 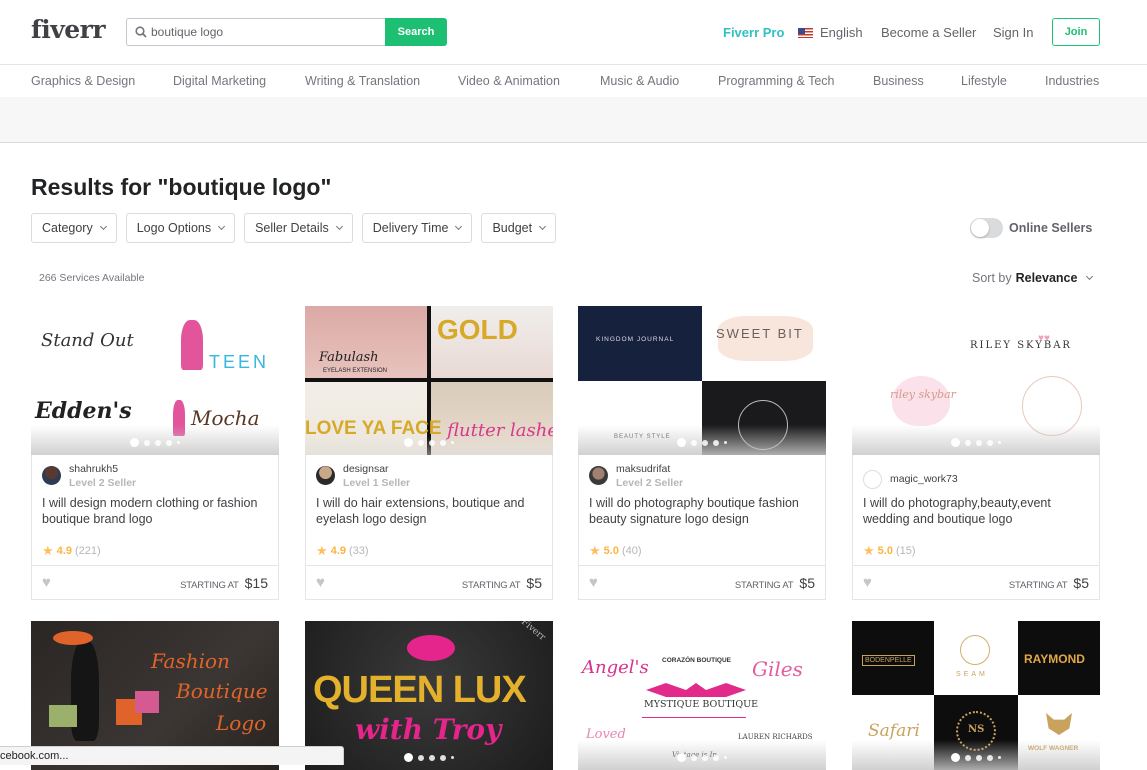 I want to click on category-digital-marketing: Digital Marketing, so click(x=219, y=81).